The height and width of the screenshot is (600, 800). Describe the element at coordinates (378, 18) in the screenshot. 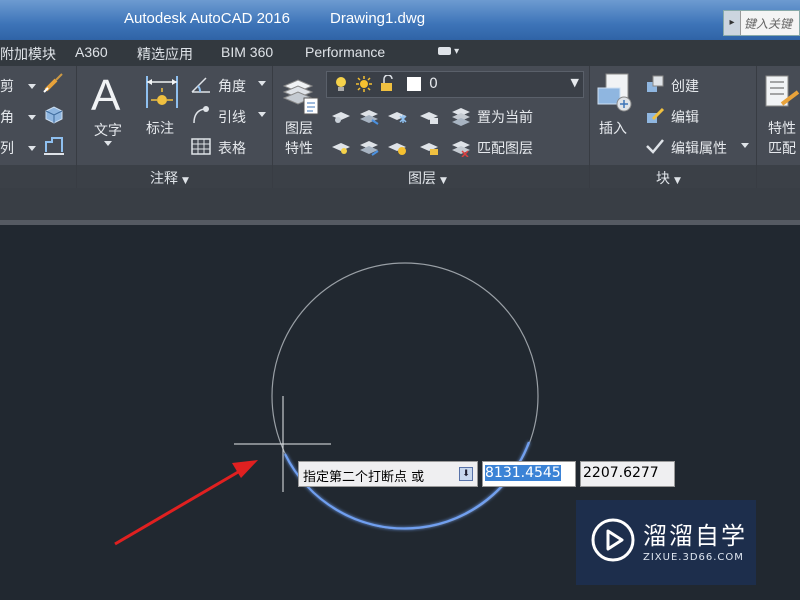

I see `document-title: Drawing1.dwg` at that location.